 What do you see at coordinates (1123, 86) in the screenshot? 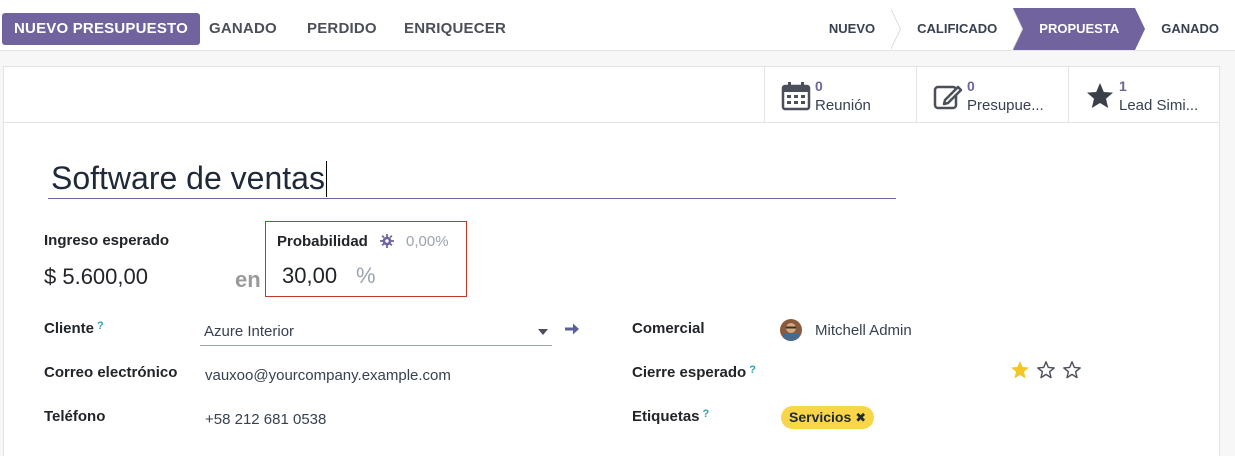
I see `similar-leads-count: 1` at bounding box center [1123, 86].